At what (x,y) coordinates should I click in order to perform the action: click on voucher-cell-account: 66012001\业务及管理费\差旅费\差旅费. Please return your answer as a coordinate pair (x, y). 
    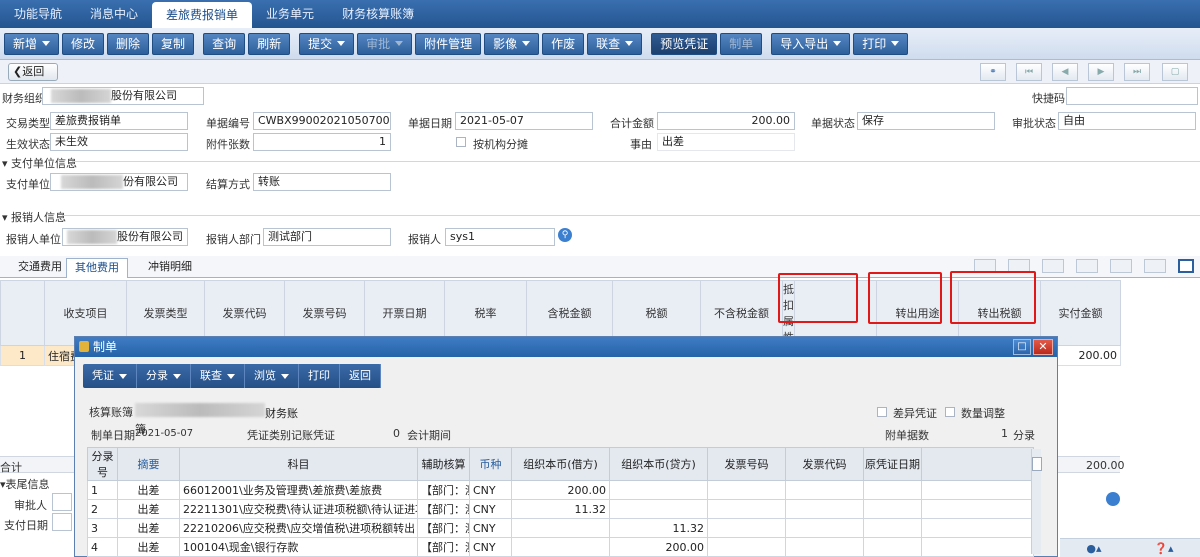
    Looking at the image, I should click on (298, 490).